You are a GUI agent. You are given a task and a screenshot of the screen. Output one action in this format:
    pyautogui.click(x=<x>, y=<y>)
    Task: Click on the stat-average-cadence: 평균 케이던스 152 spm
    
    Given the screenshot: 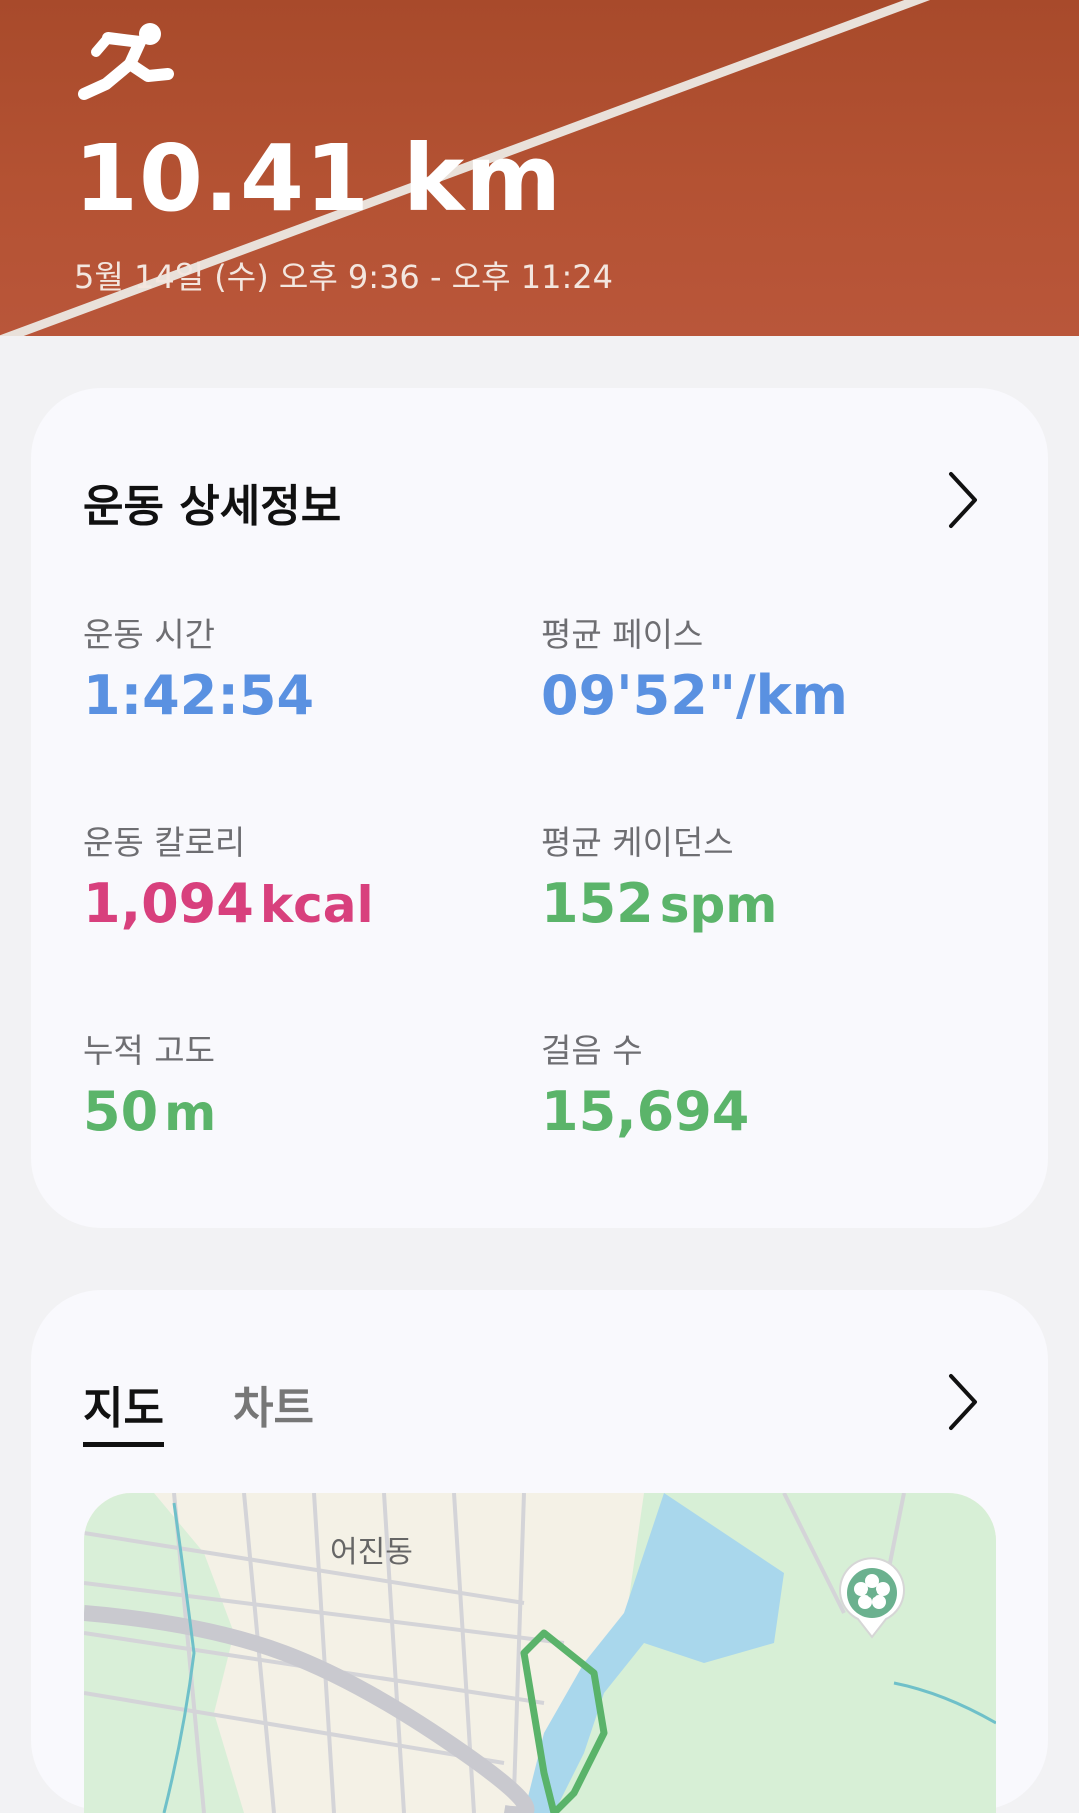 What is the action you would take?
    pyautogui.click(x=659, y=875)
    